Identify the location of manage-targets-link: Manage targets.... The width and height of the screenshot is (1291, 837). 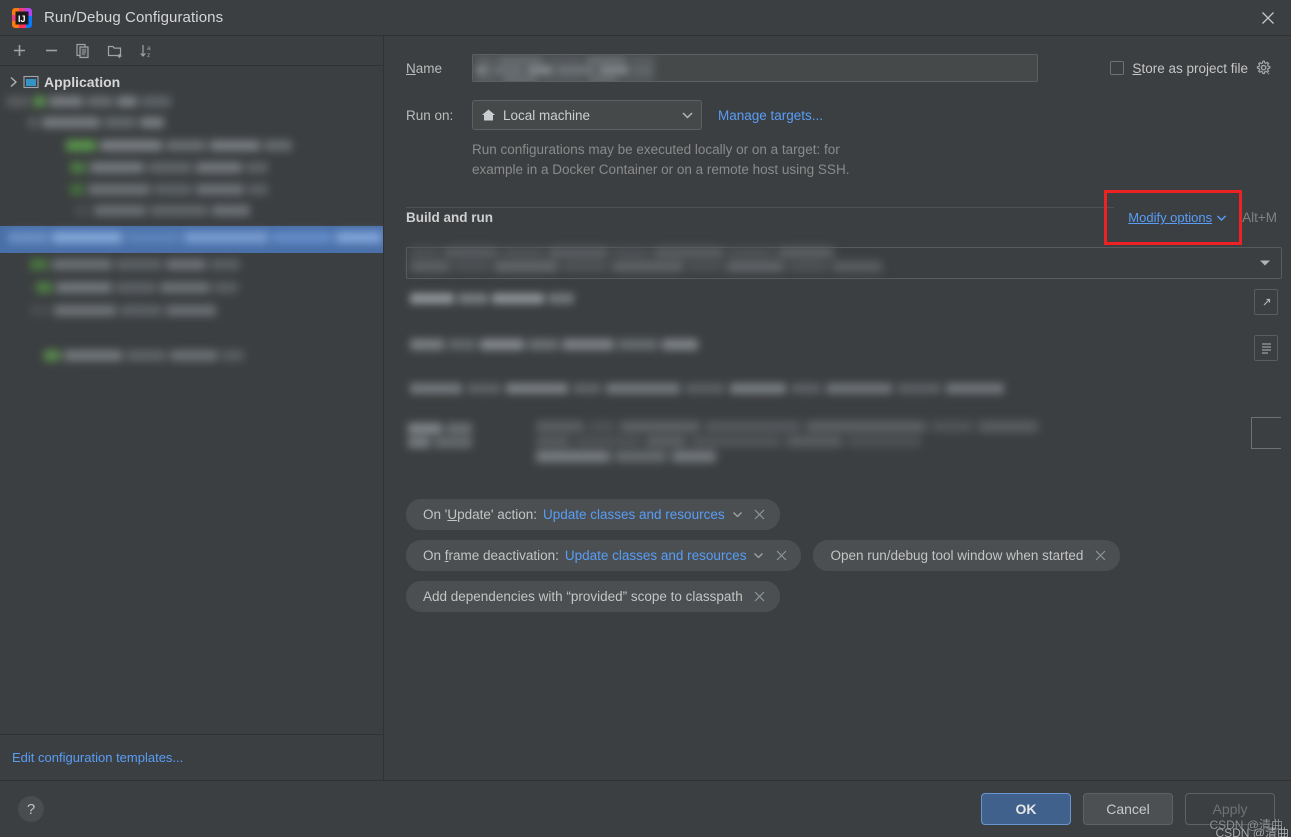
(770, 115).